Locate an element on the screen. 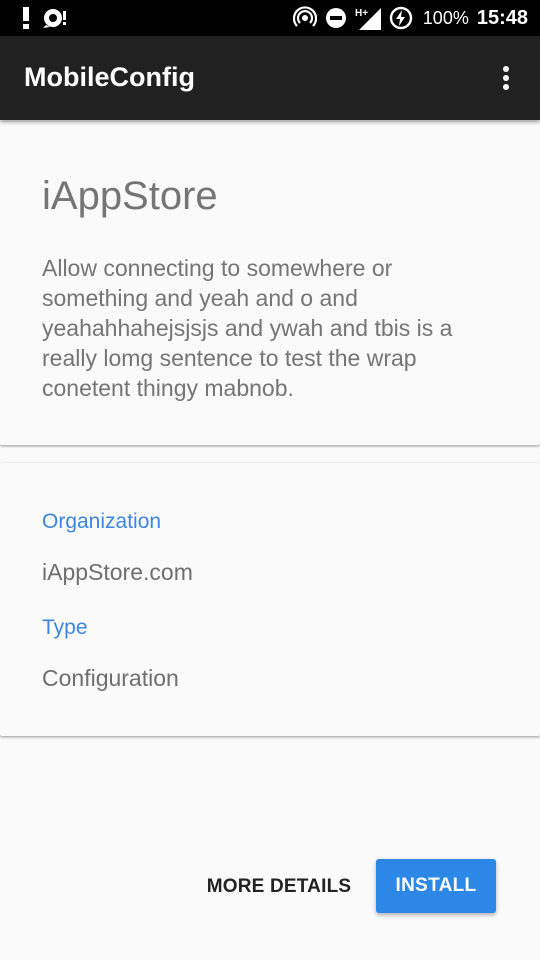  install-button: INSTALL is located at coordinates (436, 886).